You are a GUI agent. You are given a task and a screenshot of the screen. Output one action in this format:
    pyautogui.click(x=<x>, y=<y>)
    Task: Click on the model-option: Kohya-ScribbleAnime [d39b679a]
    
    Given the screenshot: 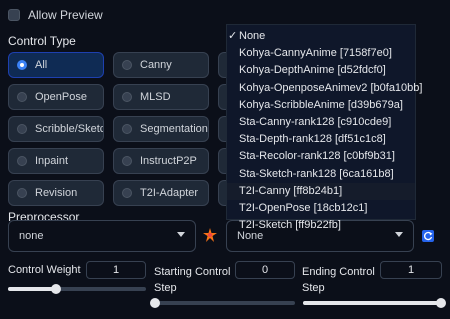 What is the action you would take?
    pyautogui.click(x=321, y=105)
    